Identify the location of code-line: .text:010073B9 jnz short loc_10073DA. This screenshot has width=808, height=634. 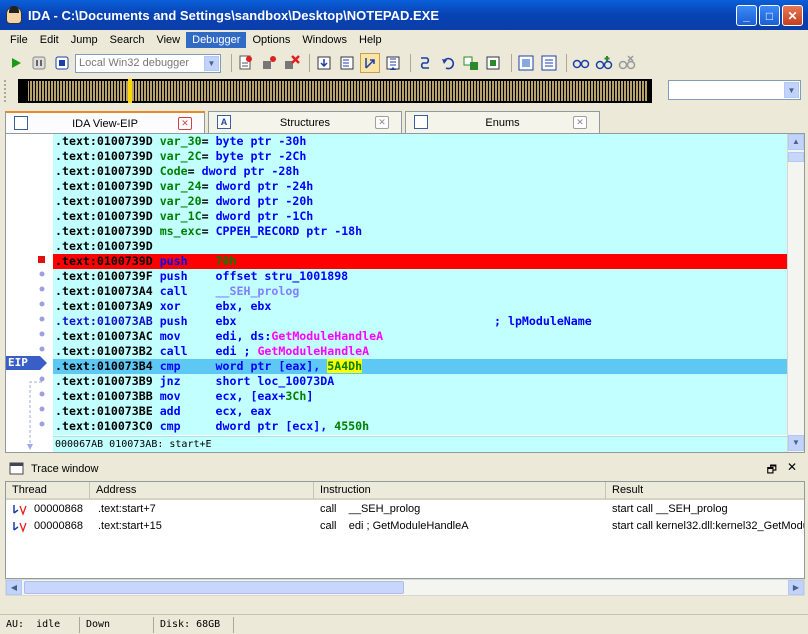
(420, 381).